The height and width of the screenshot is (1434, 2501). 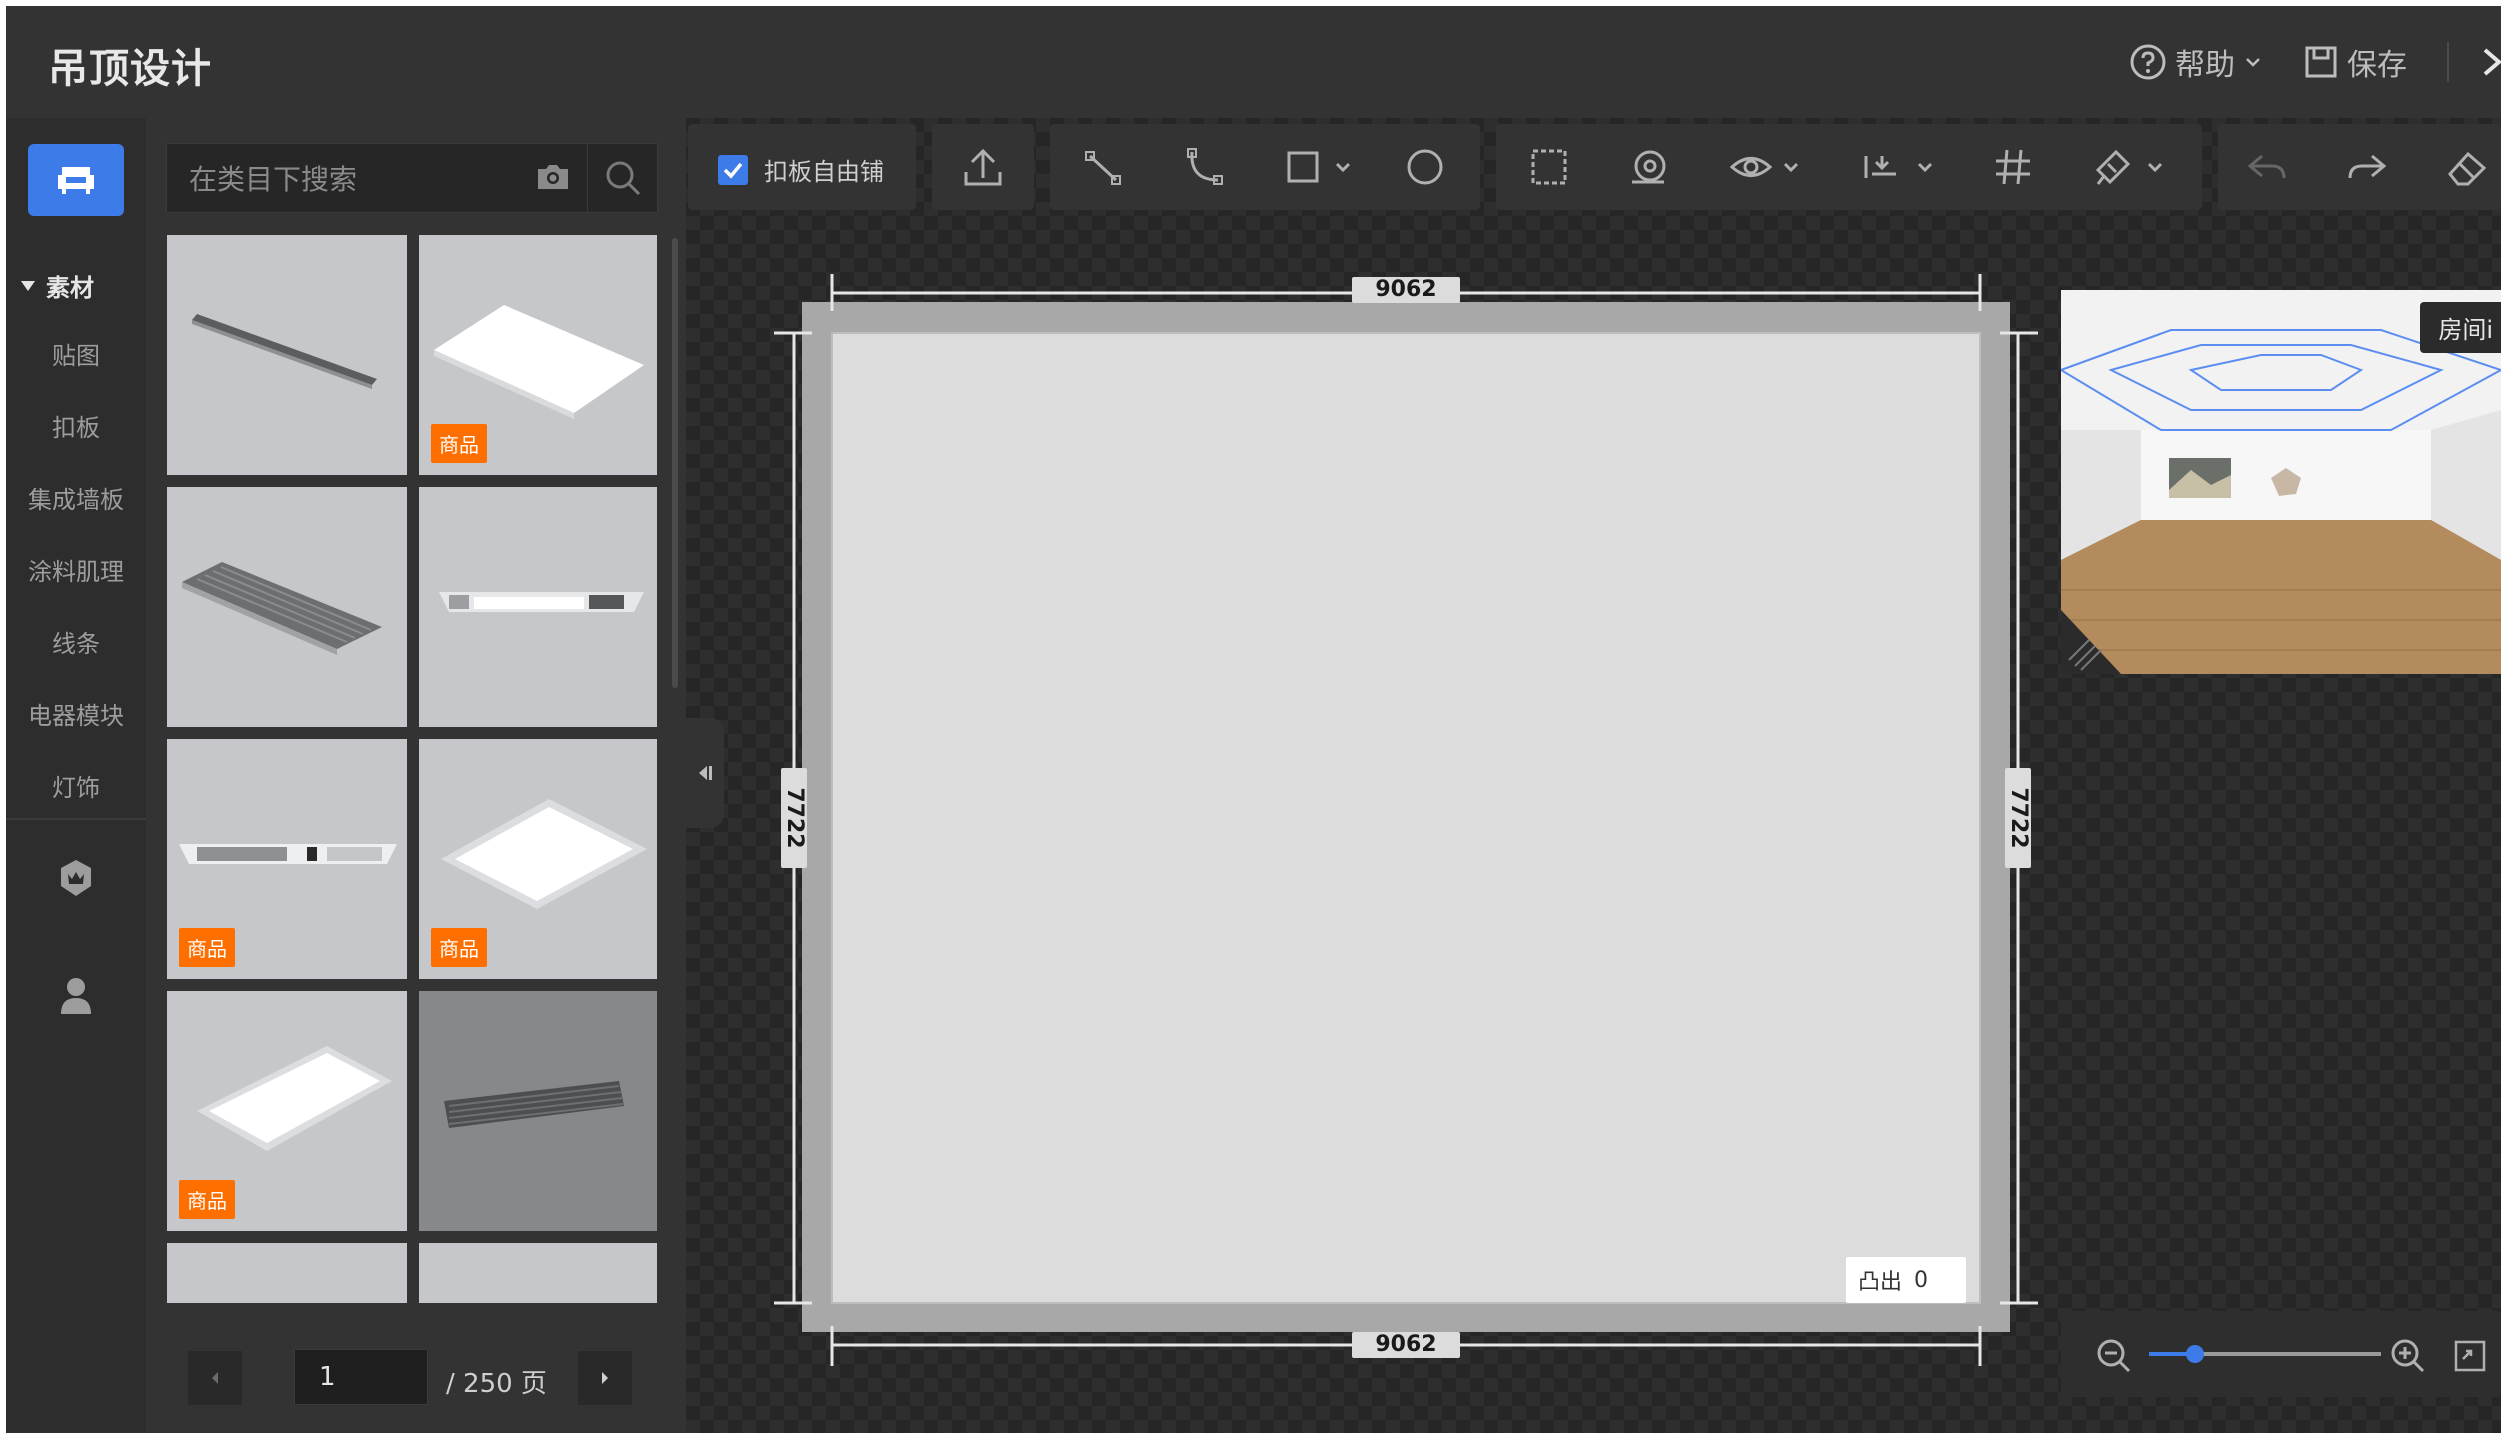 What do you see at coordinates (553, 177) in the screenshot?
I see `camera-icon` at bounding box center [553, 177].